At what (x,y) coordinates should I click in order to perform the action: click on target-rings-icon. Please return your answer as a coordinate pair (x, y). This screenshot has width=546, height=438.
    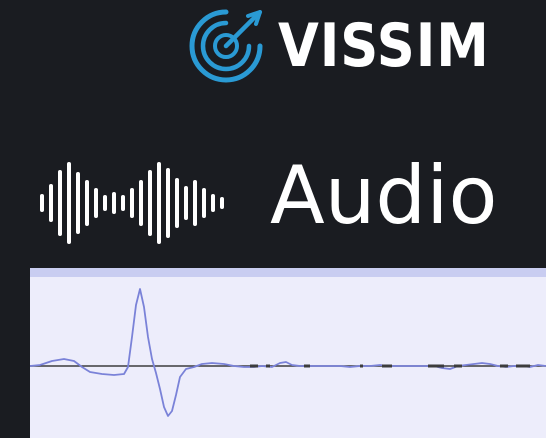
    Looking at the image, I should click on (226, 46).